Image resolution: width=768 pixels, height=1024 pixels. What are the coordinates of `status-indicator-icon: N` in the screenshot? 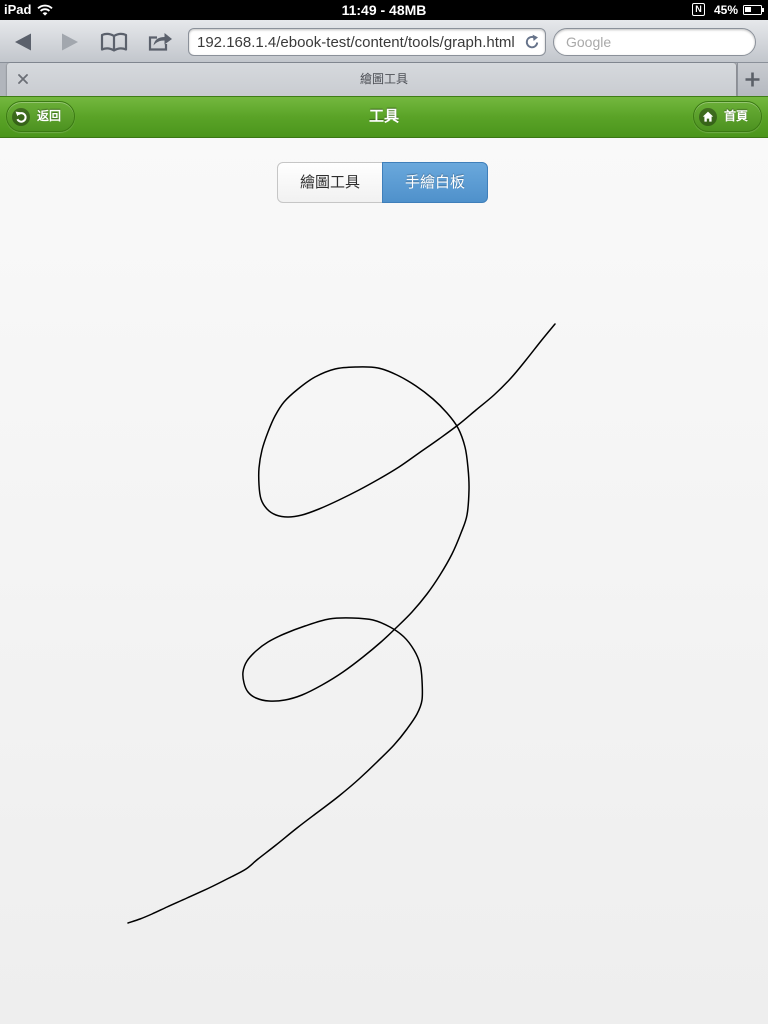 It's located at (698, 9).